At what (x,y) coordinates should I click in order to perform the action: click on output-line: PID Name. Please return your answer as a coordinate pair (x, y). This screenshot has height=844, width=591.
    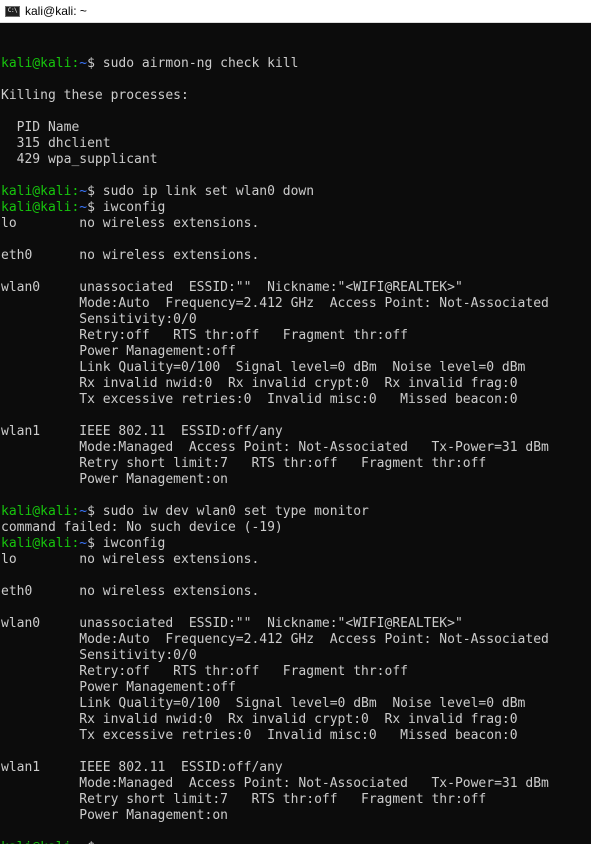
    Looking at the image, I should click on (40, 127).